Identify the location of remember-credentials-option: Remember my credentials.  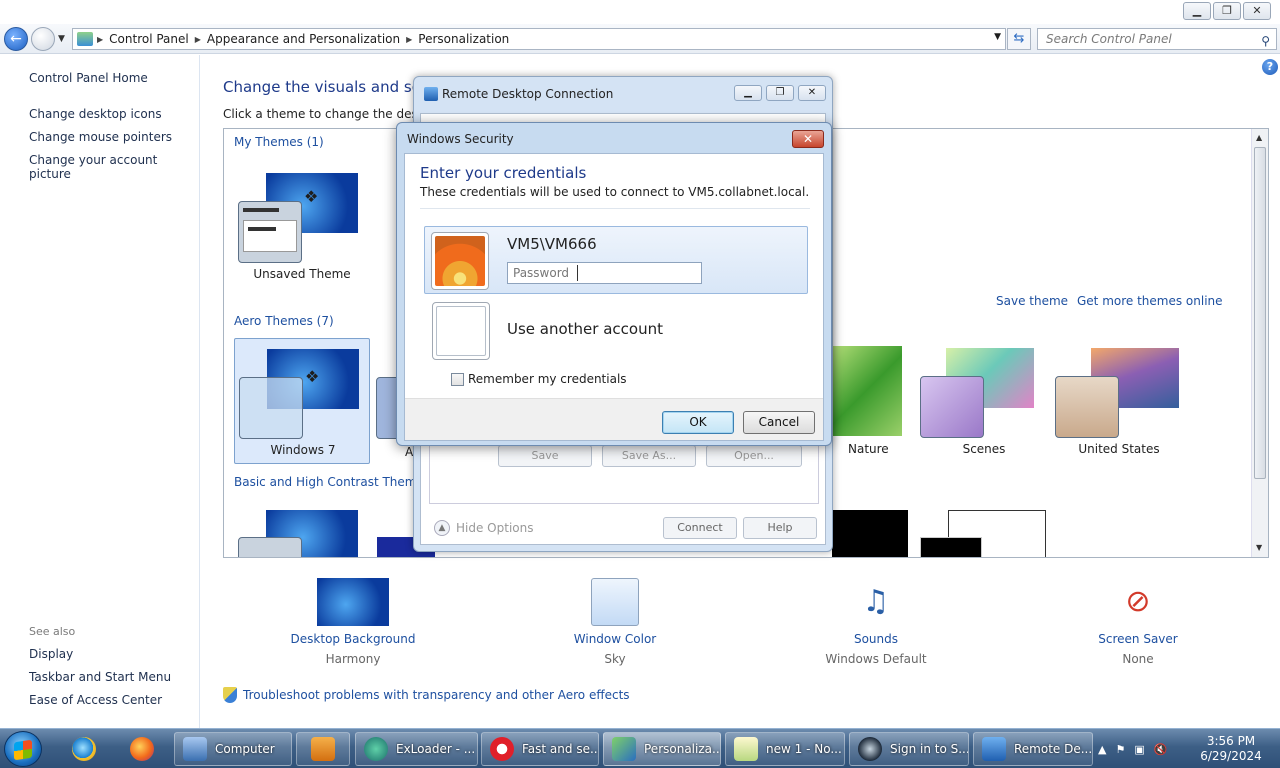
(539, 379).